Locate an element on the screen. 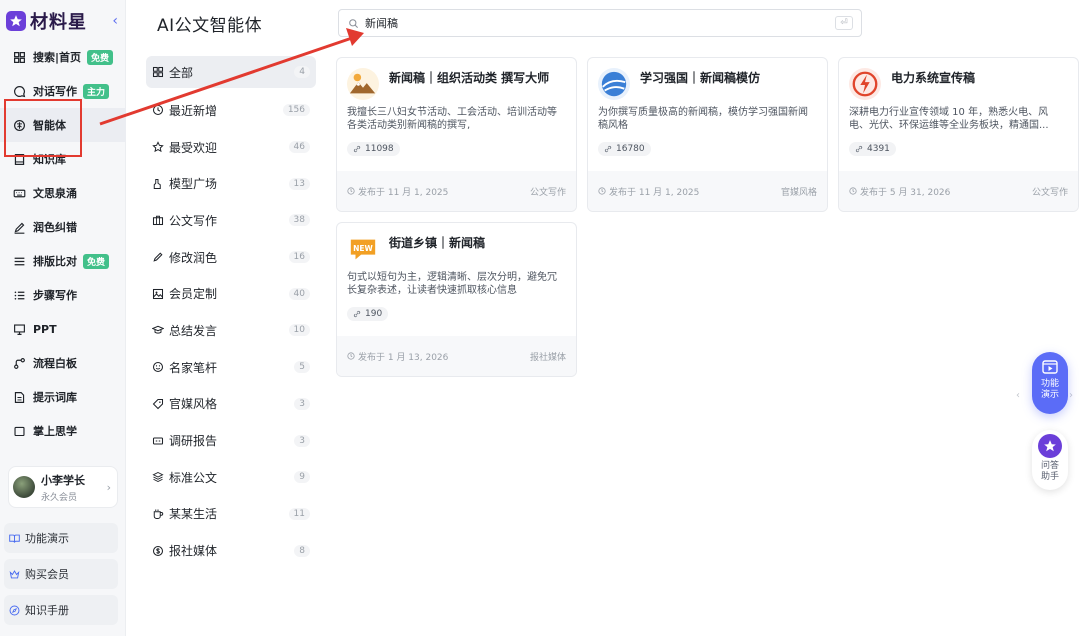  main-badge: 主力 is located at coordinates (96, 91).